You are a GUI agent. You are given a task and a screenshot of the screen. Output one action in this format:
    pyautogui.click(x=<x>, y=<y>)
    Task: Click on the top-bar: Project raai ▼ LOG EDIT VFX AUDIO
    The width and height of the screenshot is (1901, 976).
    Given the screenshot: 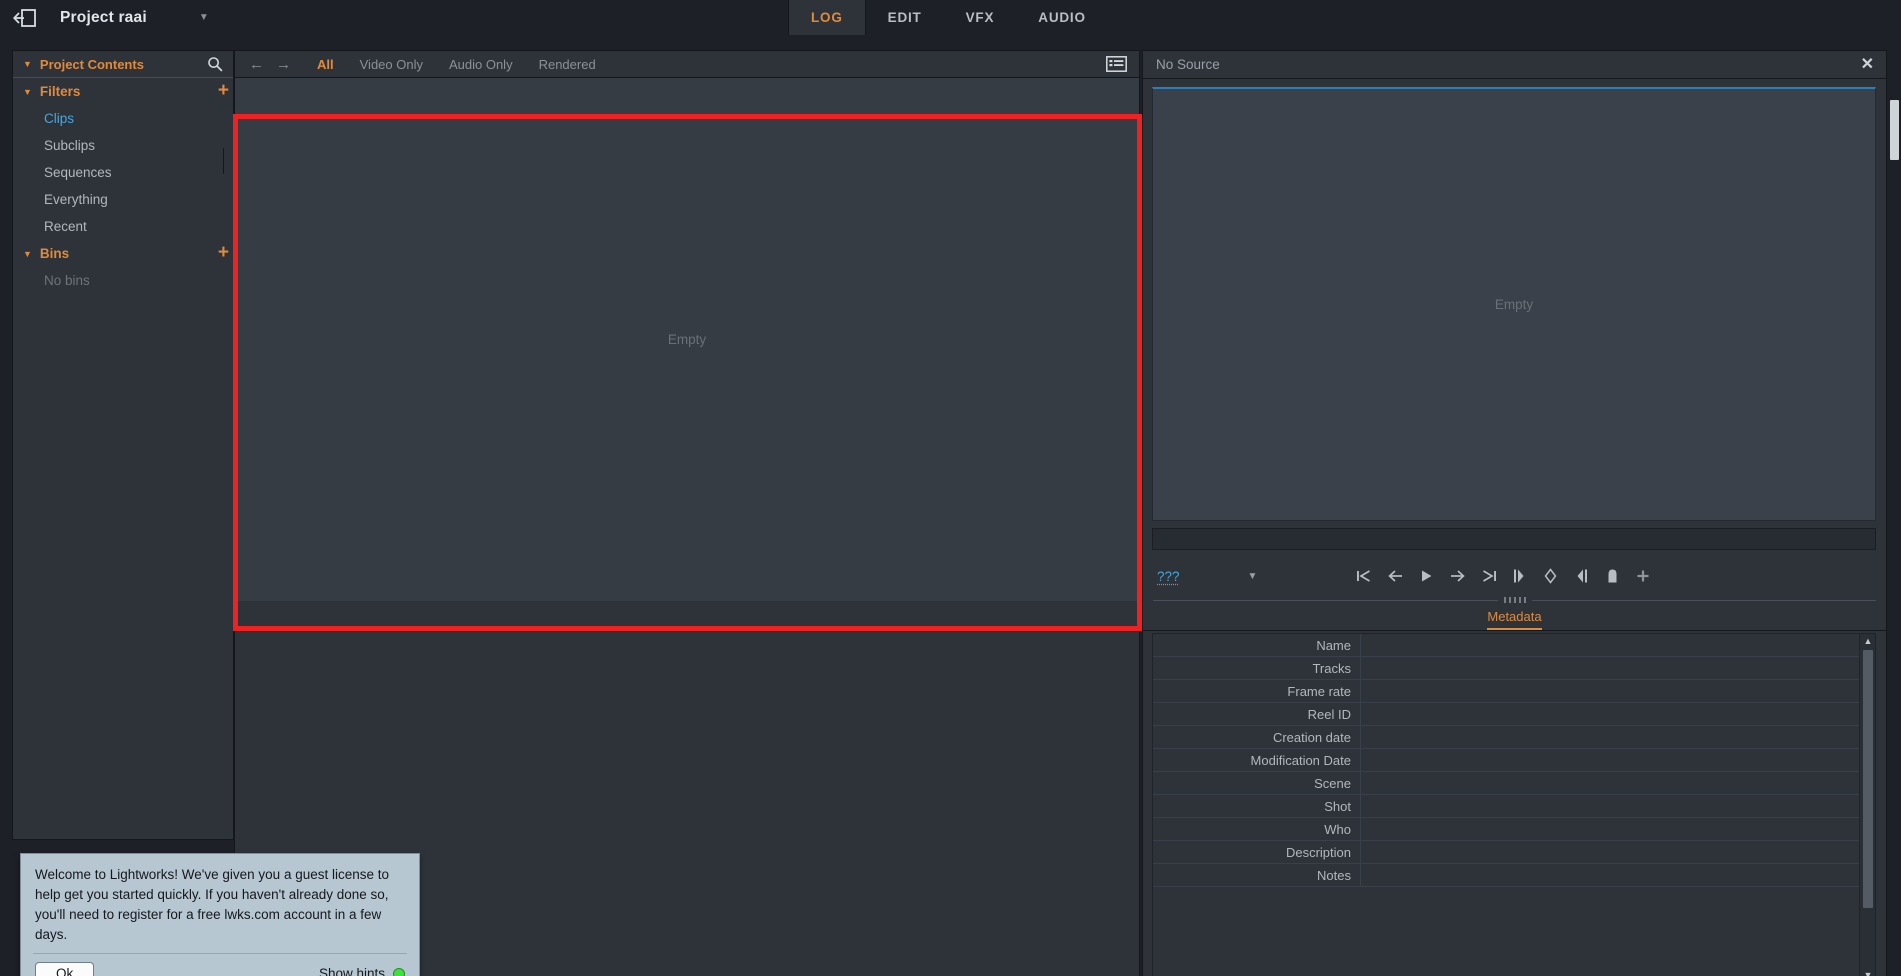 What is the action you would take?
    pyautogui.click(x=950, y=17)
    